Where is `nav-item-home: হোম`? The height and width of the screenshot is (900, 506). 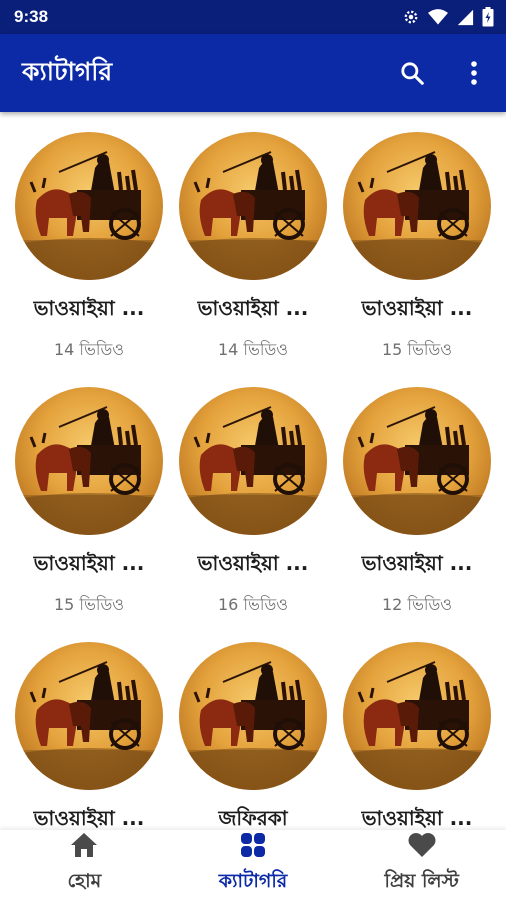
nav-item-home: হোম is located at coordinates (84, 865).